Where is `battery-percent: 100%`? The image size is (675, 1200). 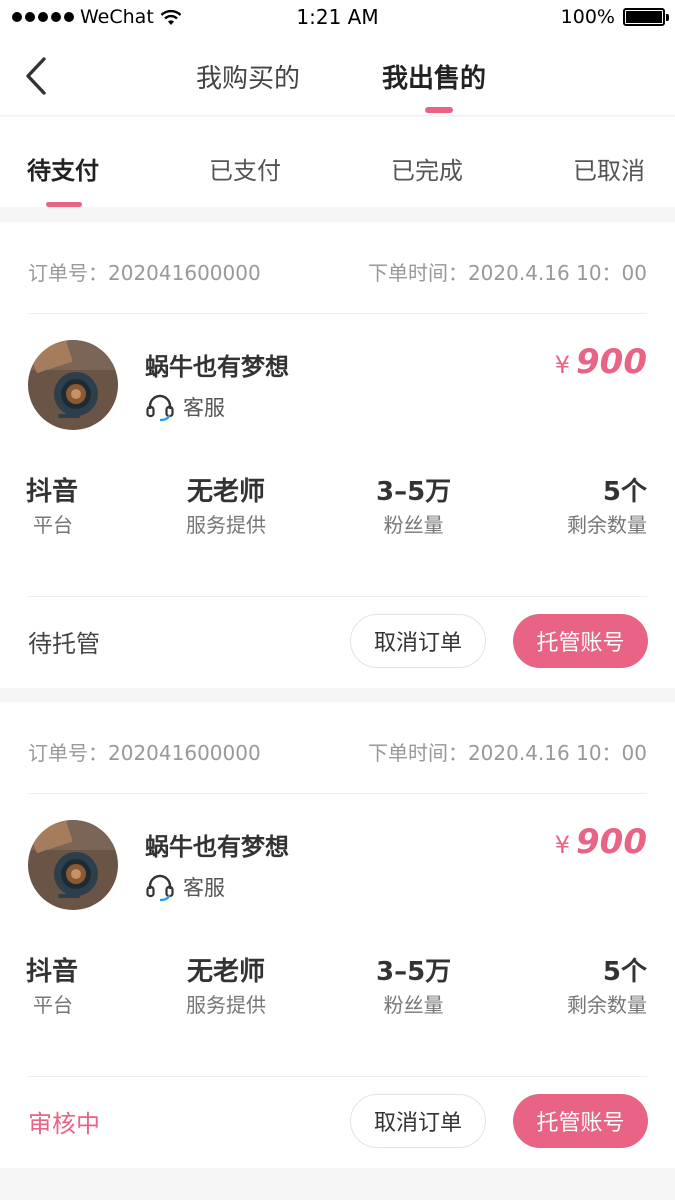
battery-percent: 100% is located at coordinates (587, 17).